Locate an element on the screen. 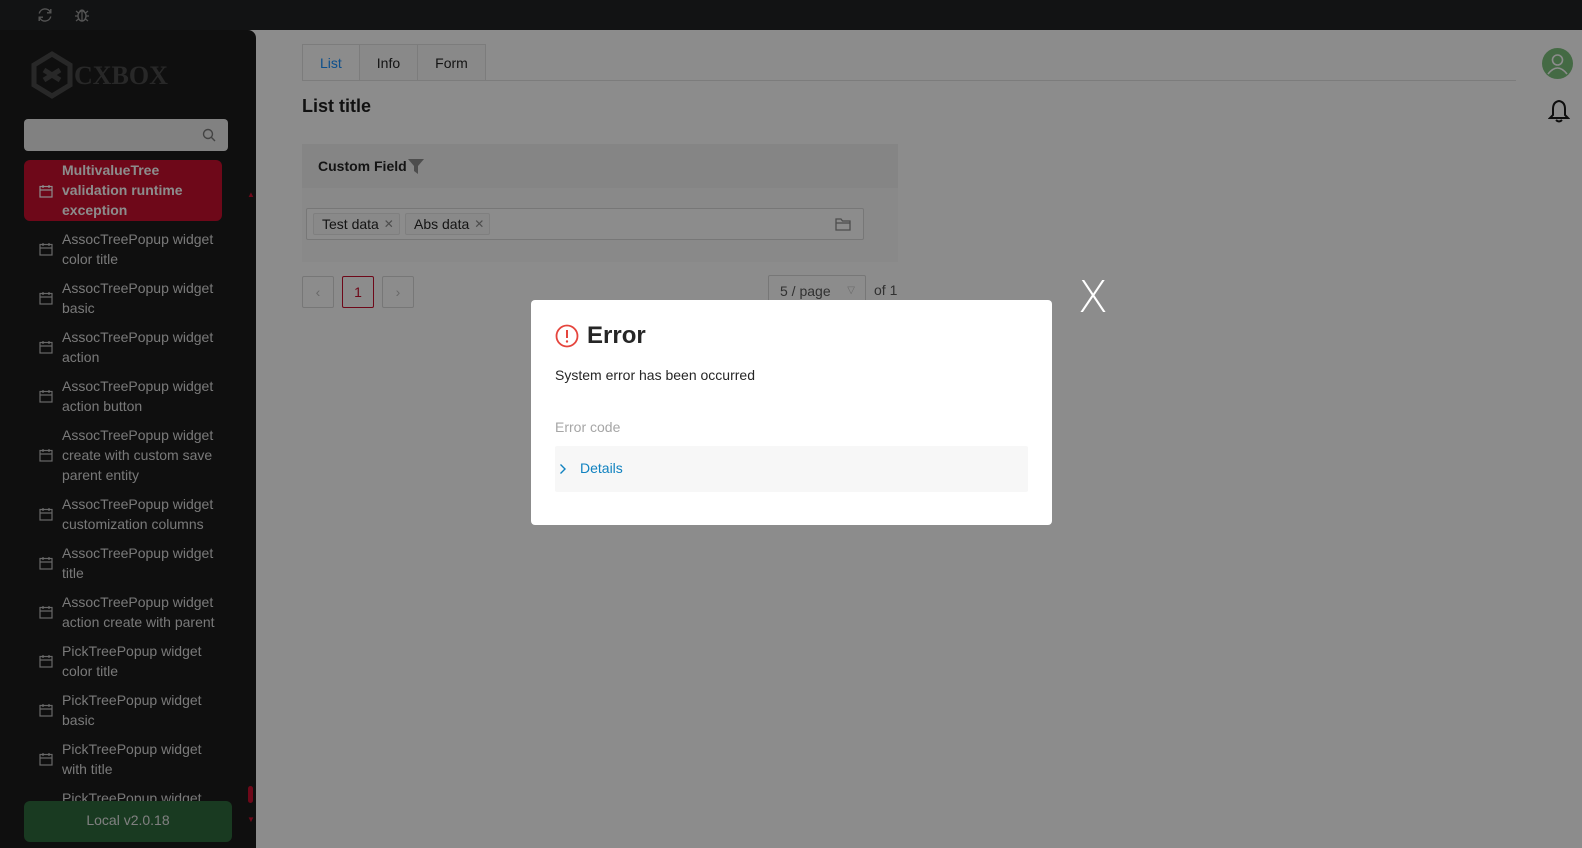  error-icon is located at coordinates (567, 336).